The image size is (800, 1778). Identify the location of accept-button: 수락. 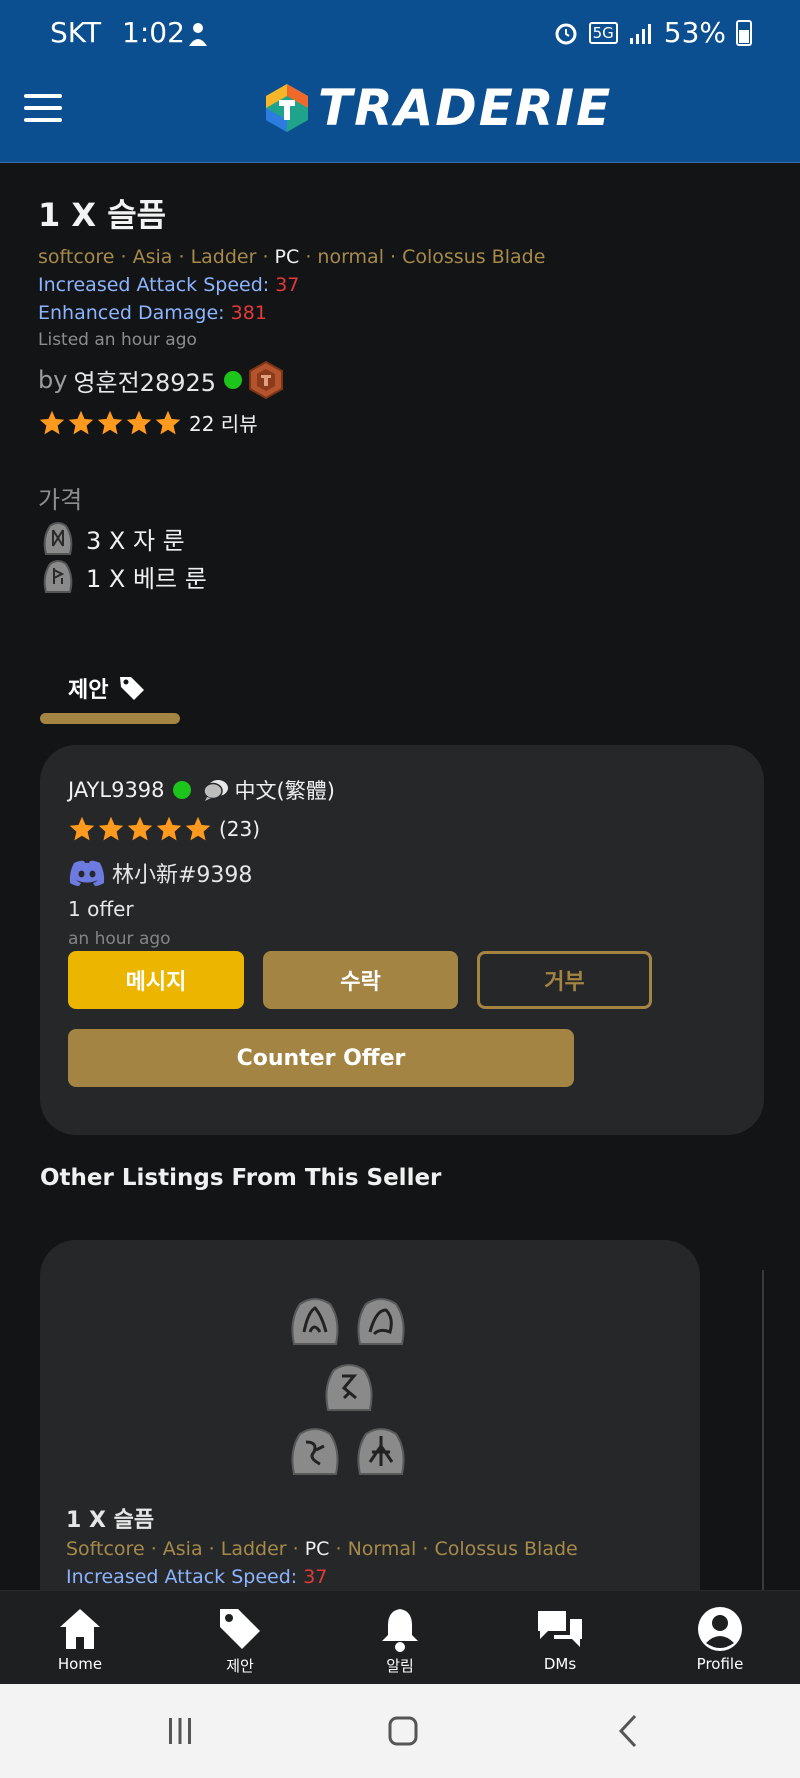
(360, 980).